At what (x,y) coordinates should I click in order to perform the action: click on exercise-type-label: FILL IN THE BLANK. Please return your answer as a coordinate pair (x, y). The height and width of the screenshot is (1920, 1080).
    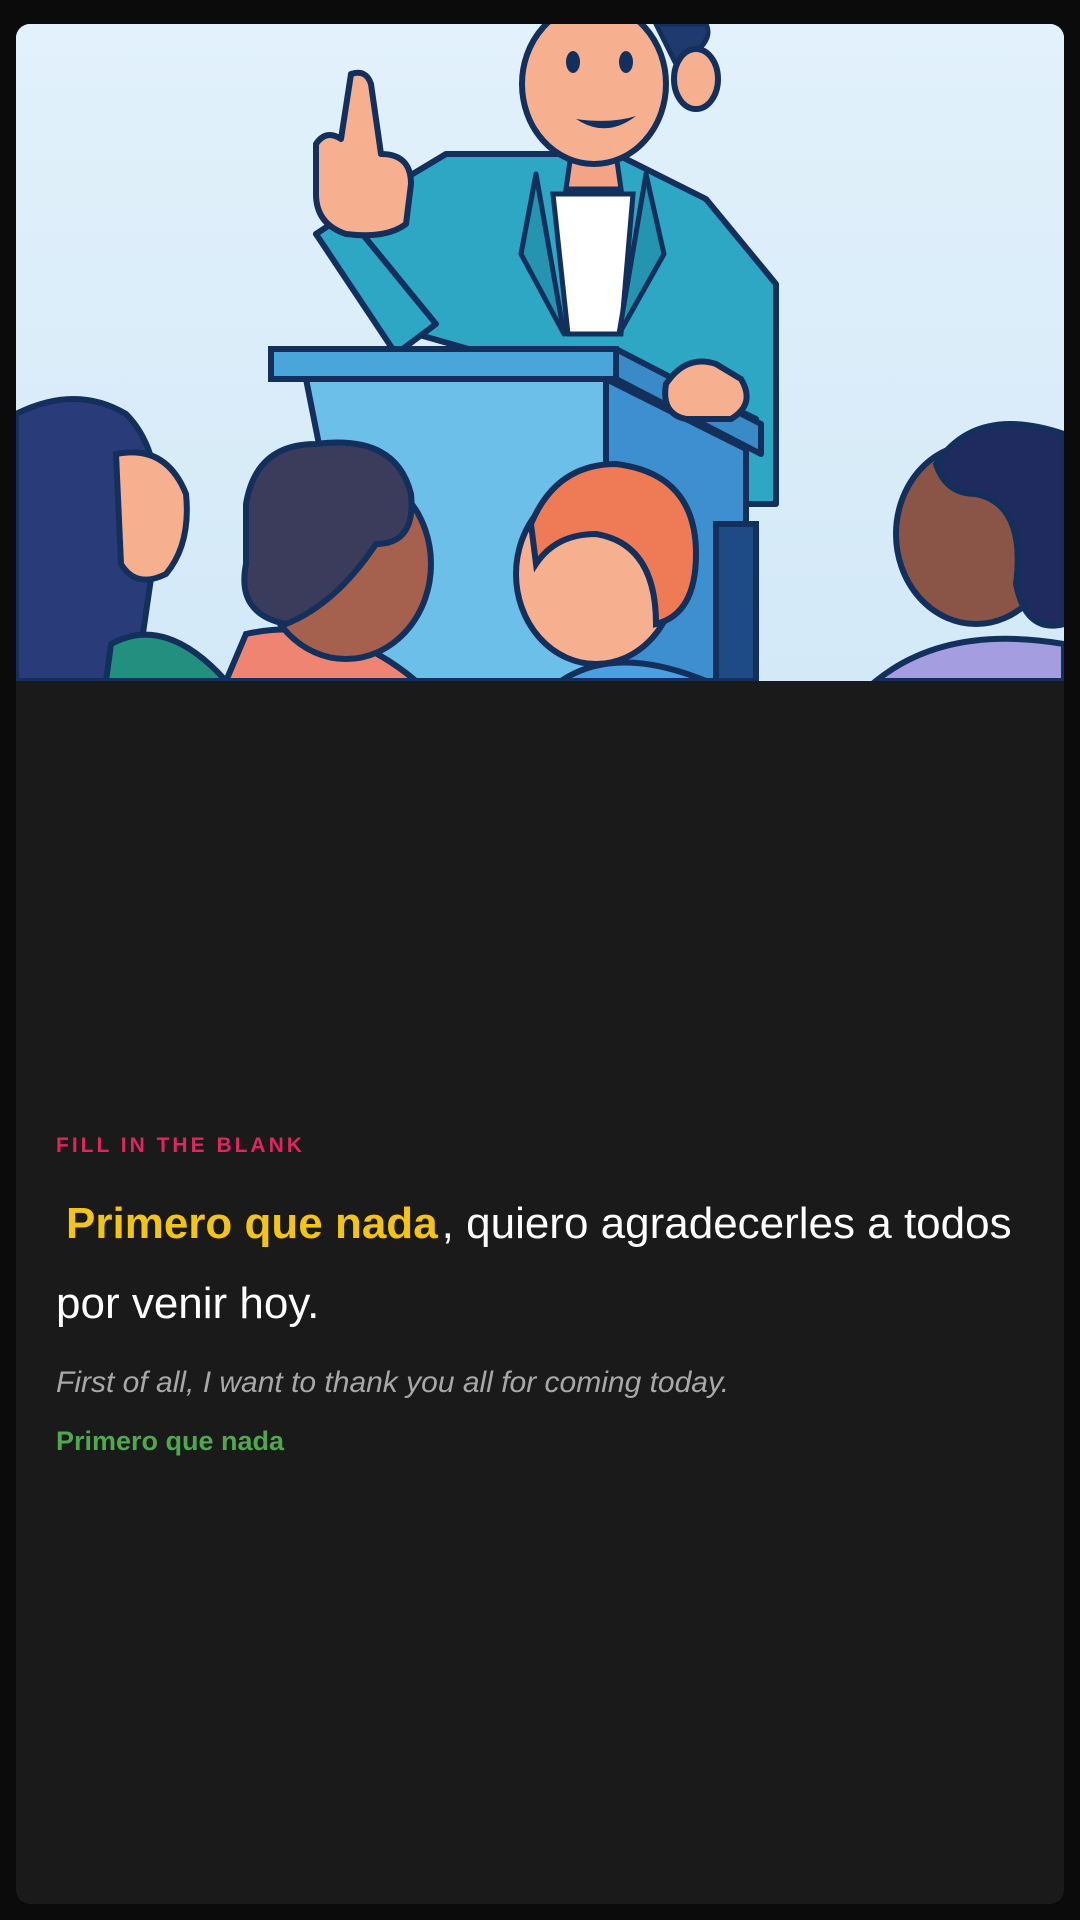
    Looking at the image, I should click on (180, 1145).